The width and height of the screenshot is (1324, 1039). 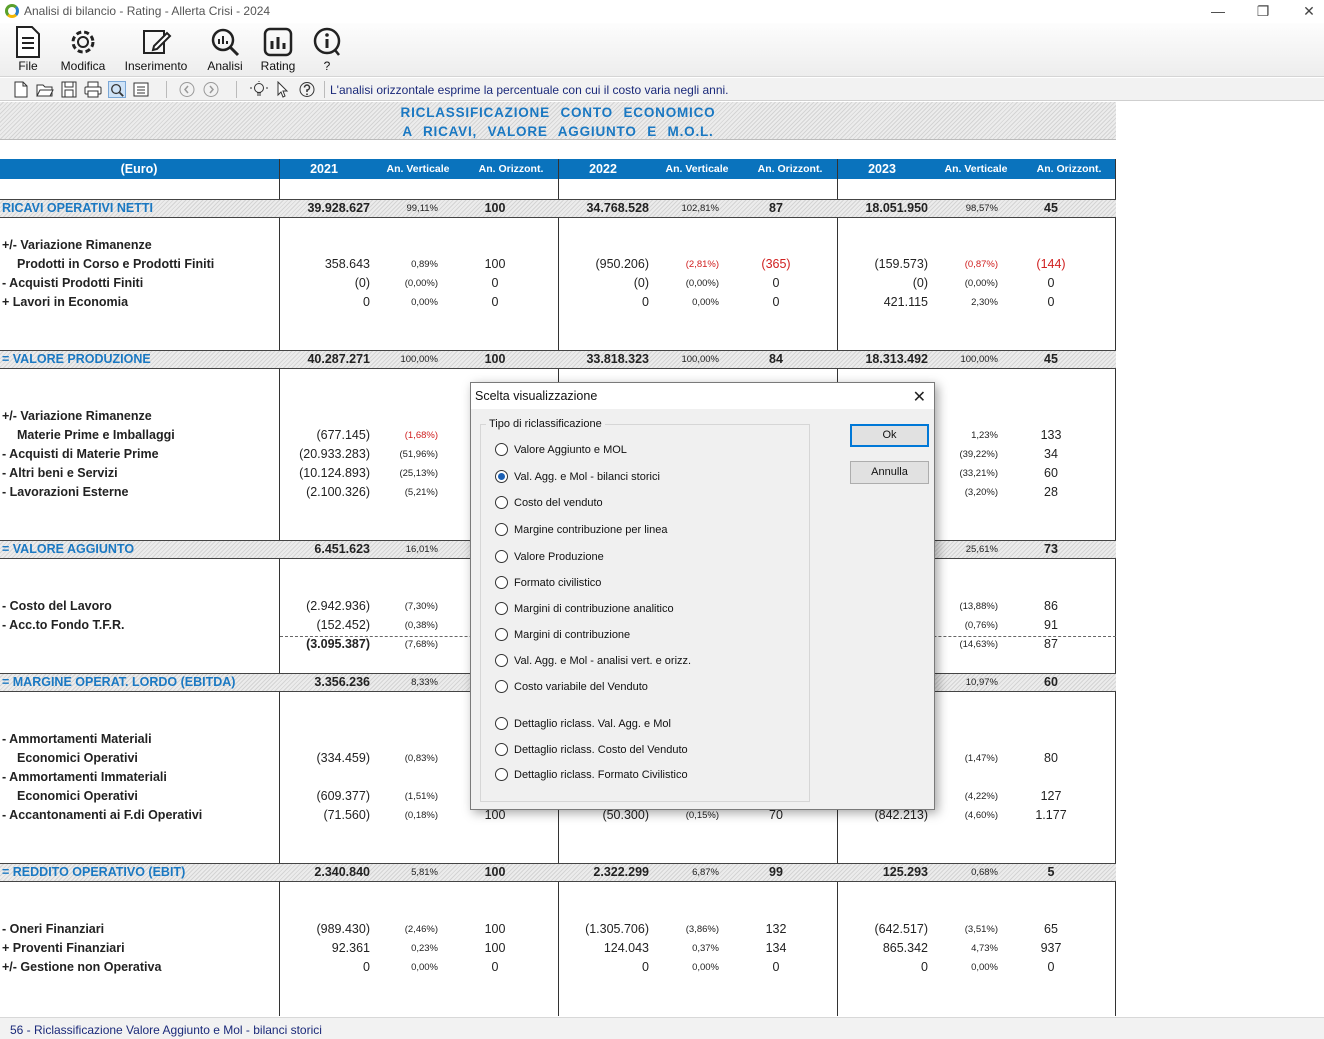 What do you see at coordinates (979, 359) in the screenshot?
I see `vertical-pct-cell: 100,00%` at bounding box center [979, 359].